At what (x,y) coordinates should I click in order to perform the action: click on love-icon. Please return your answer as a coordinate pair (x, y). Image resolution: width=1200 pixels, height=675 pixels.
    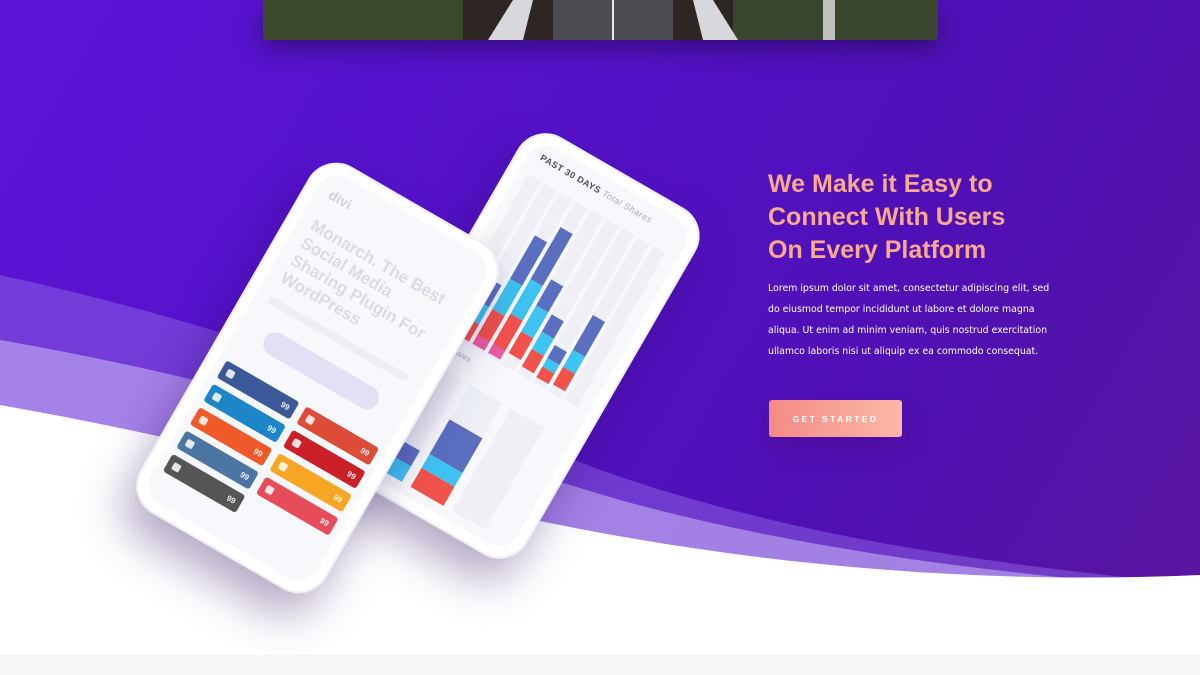
    Looking at the image, I should click on (270, 490).